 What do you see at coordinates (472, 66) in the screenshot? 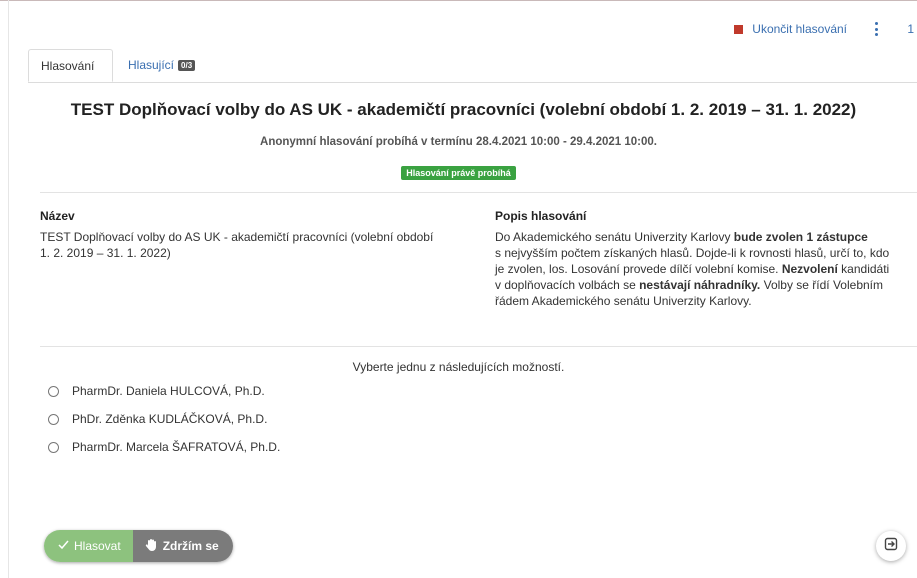
I see `tab-bar: Hlasování Hlasující 0/3` at bounding box center [472, 66].